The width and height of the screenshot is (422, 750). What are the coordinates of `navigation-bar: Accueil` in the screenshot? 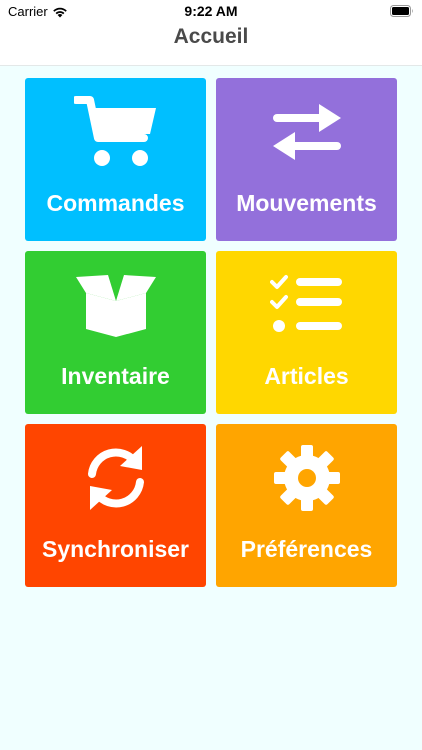 It's located at (211, 44).